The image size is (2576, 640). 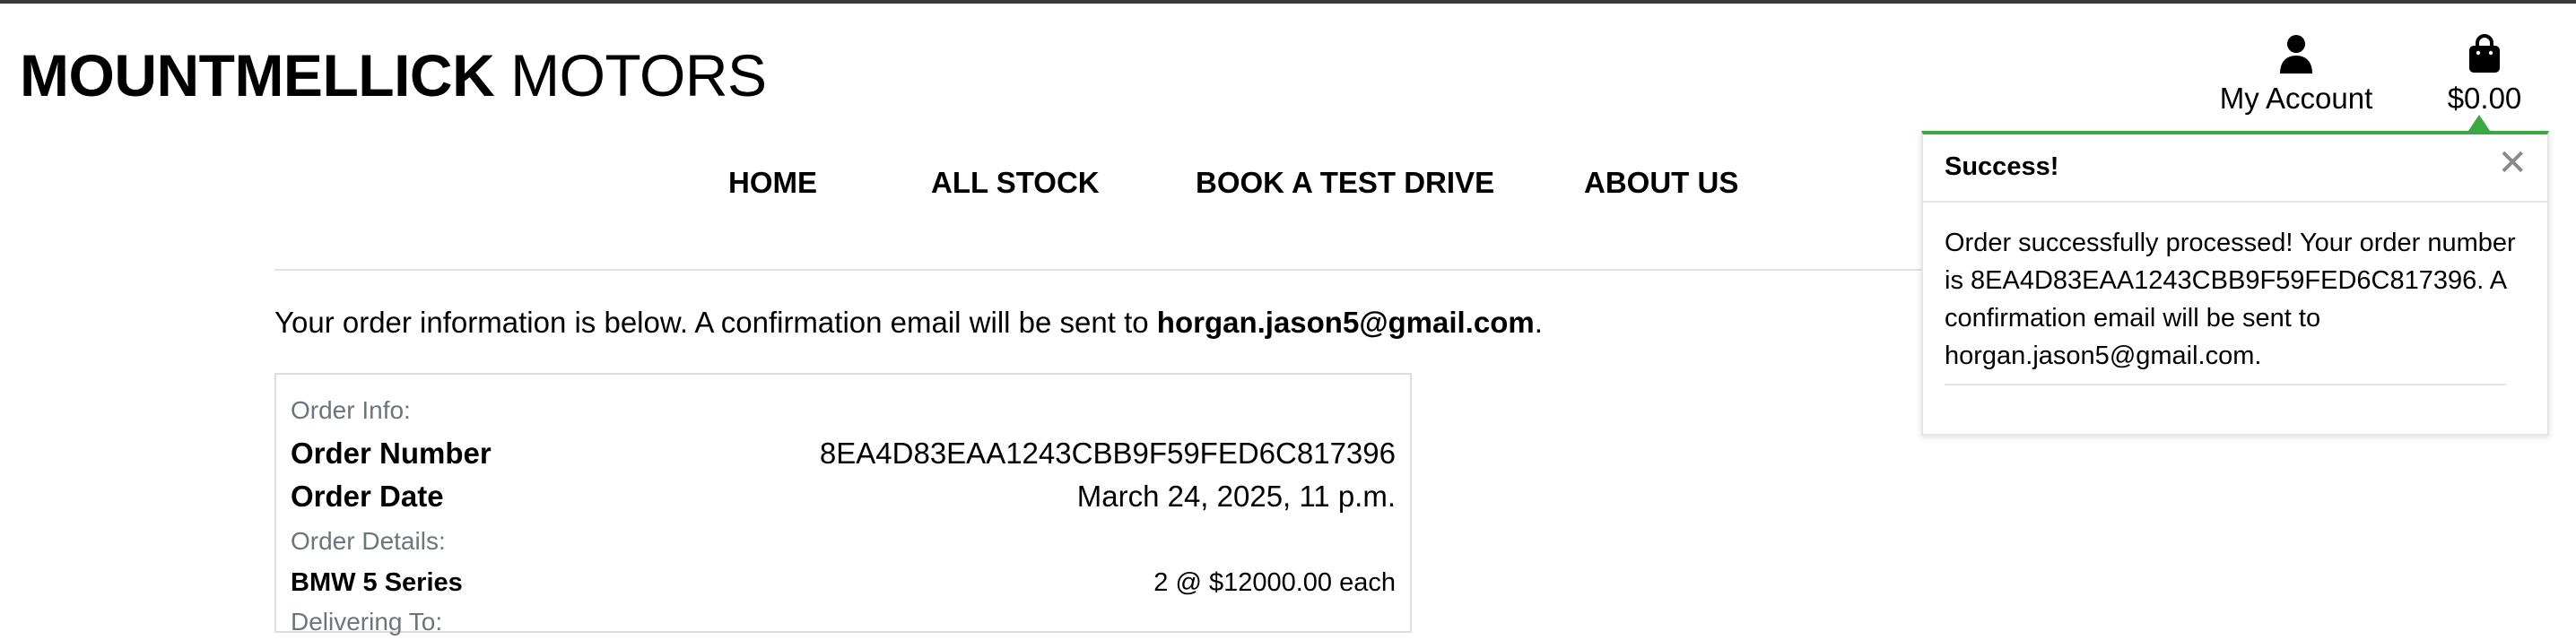 I want to click on order-info-heading: Order Info:, so click(x=351, y=410).